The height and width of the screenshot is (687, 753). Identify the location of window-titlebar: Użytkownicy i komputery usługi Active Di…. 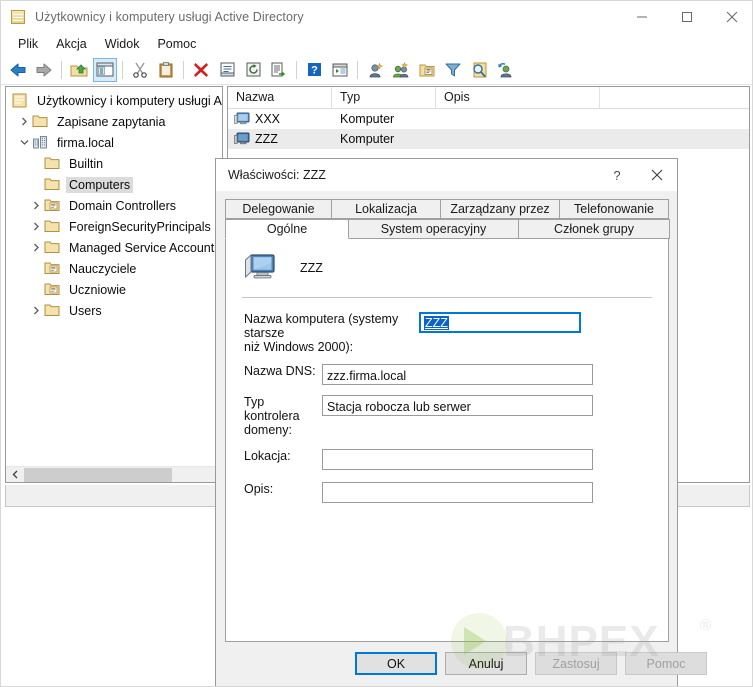
(376, 17).